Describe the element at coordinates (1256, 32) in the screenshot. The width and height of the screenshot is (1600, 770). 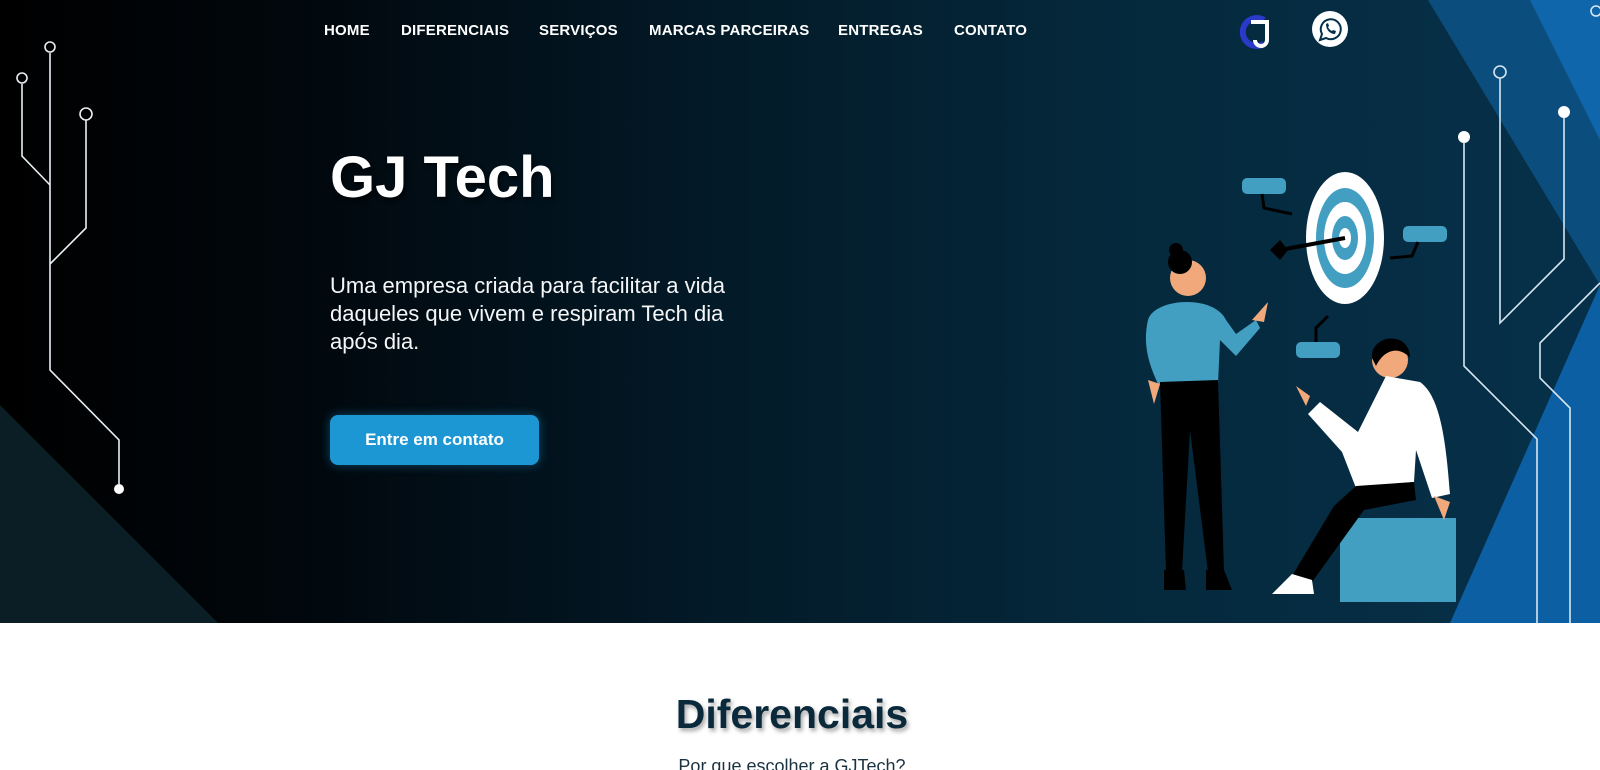
I see `gj-logo-icon` at that location.